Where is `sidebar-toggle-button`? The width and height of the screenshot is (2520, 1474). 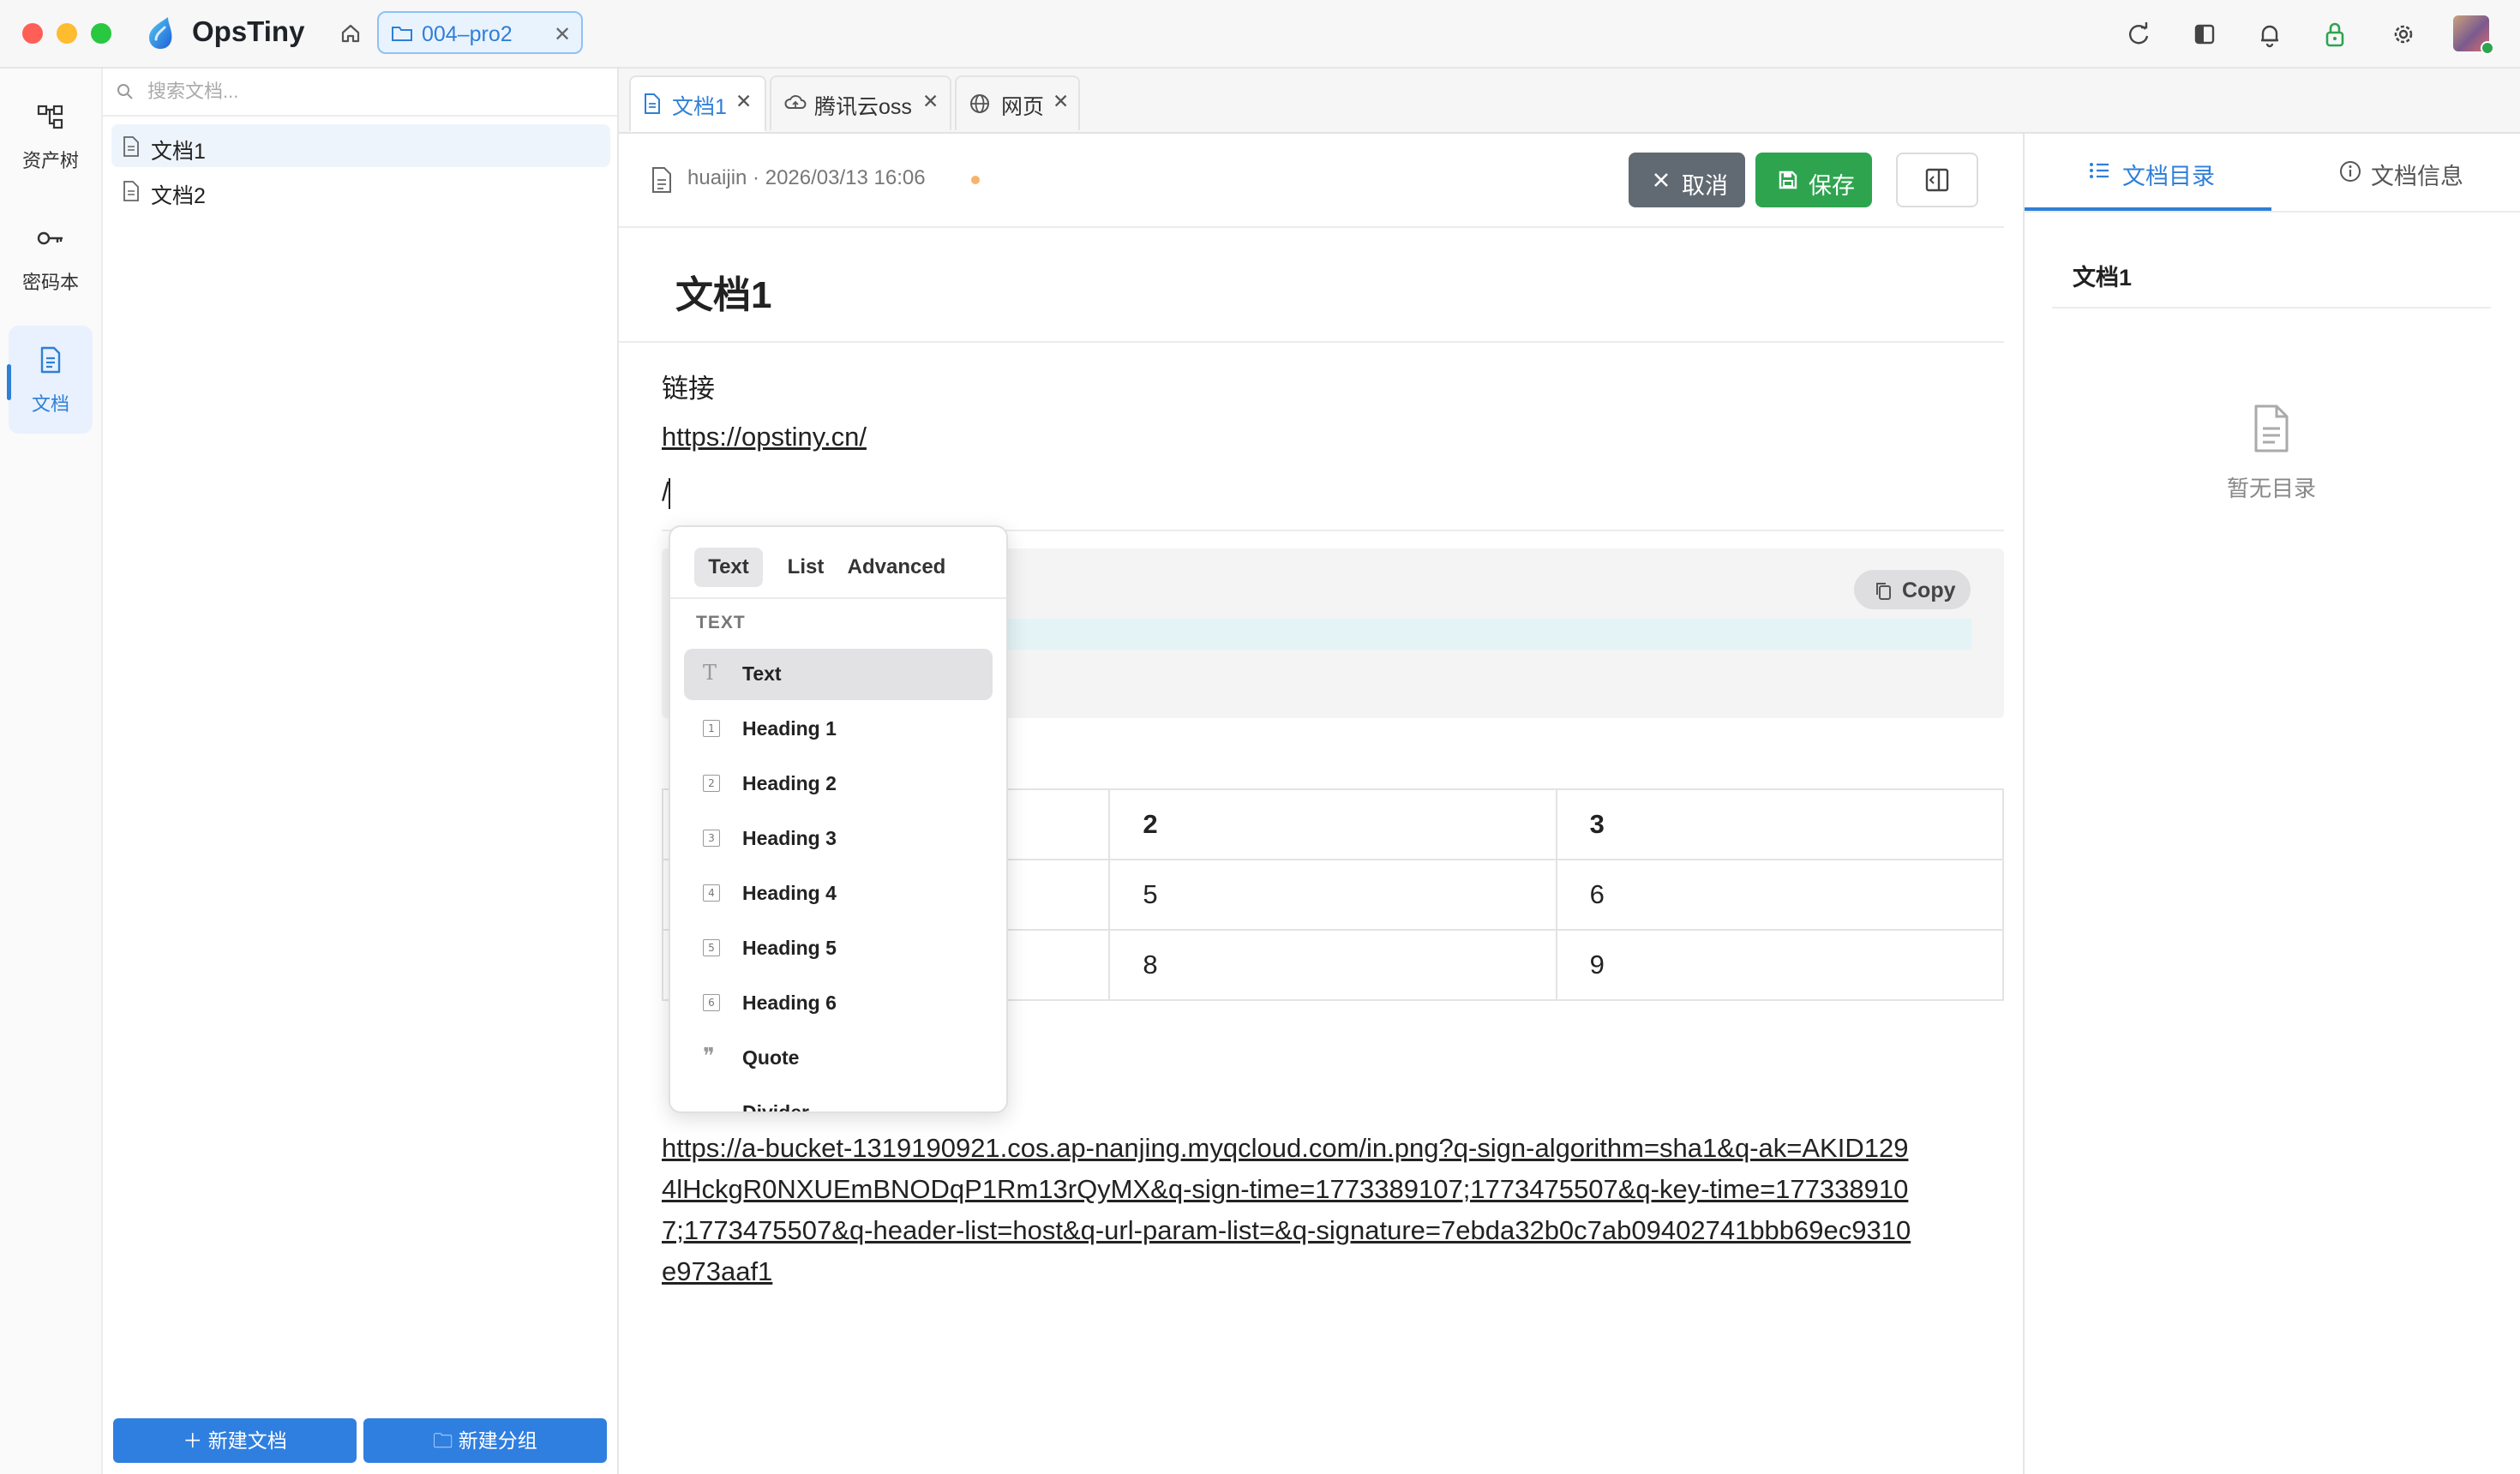
sidebar-toggle-button is located at coordinates (2204, 34).